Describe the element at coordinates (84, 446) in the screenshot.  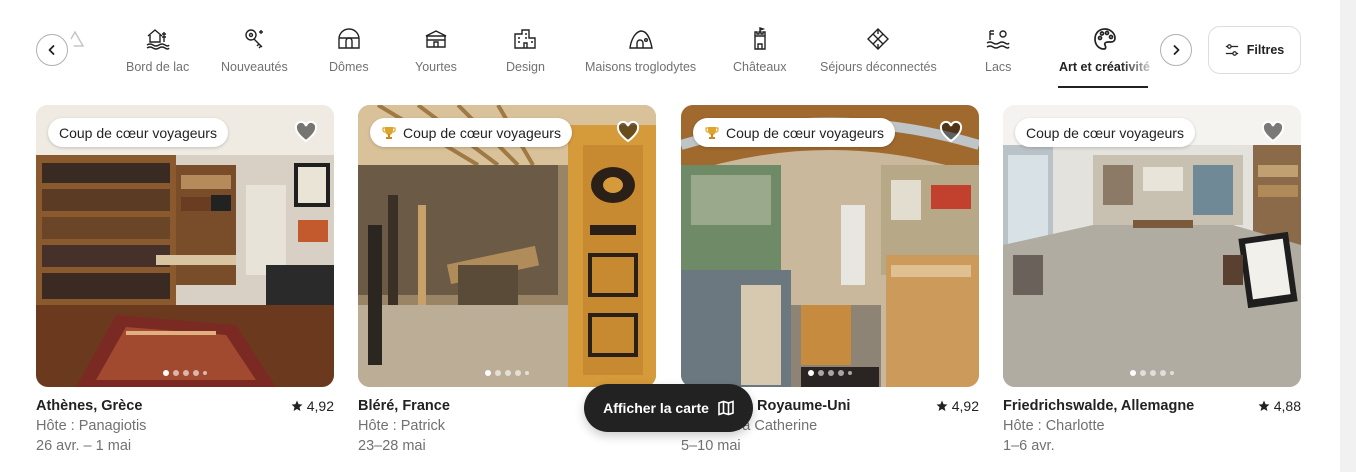
I see `listing-dates: 26 avr. – 1 mai` at that location.